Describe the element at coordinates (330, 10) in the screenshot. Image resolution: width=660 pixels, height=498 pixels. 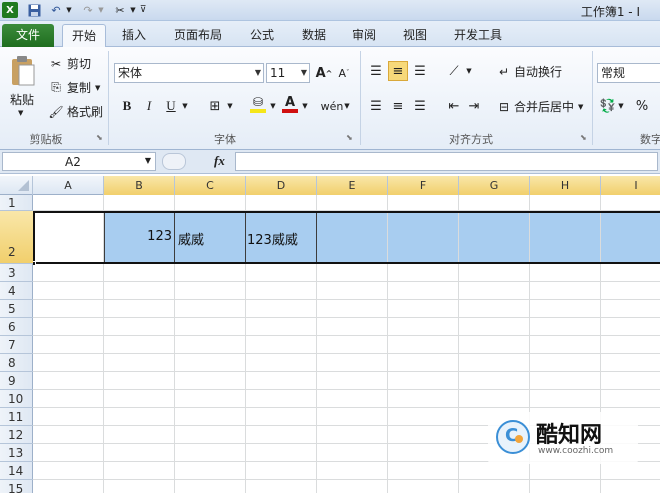
I see `title-bar: X ↶ ▼ ↷ ▼ ✂ ▼ ⊽ 工作簿1 - I` at that location.